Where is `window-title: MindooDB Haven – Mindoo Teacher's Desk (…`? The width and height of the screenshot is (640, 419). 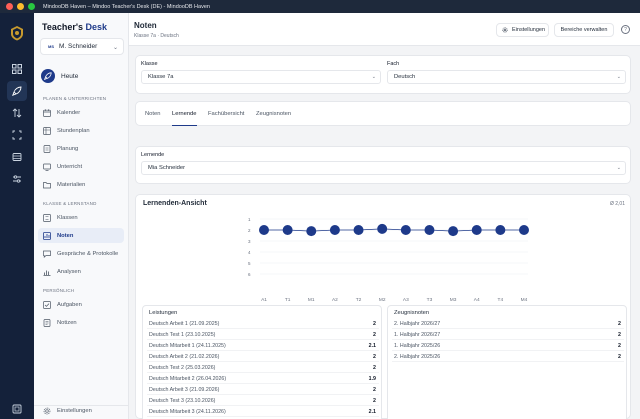 window-title: MindooDB Haven – Mindoo Teacher's Desk (… is located at coordinates (126, 6).